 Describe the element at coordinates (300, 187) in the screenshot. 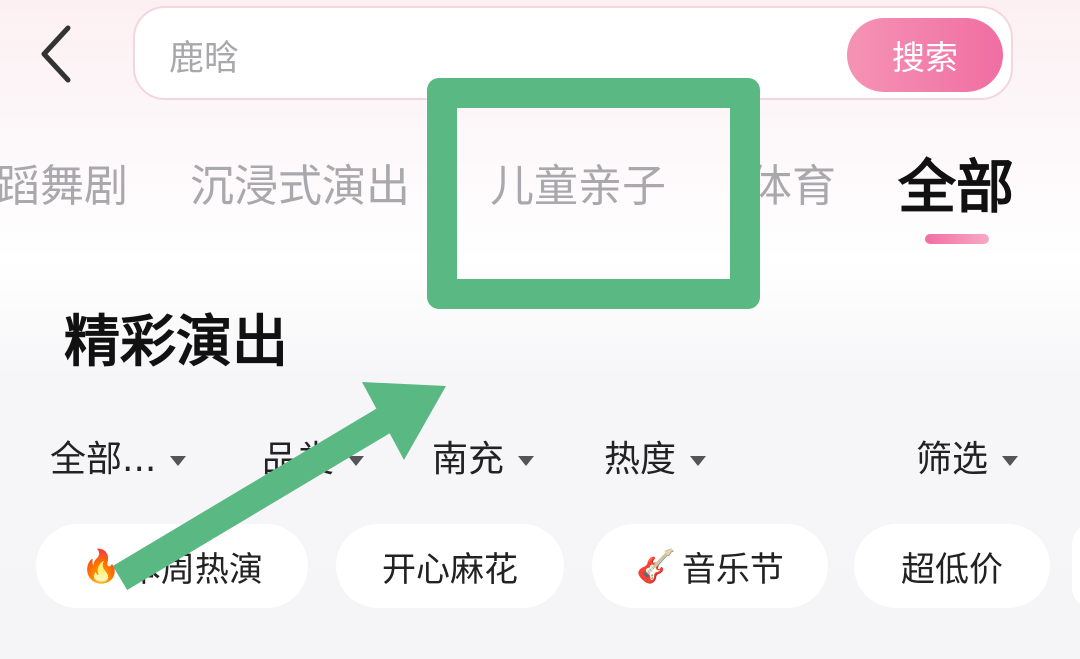

I see `tab-immersive: 沉浸式演出` at that location.